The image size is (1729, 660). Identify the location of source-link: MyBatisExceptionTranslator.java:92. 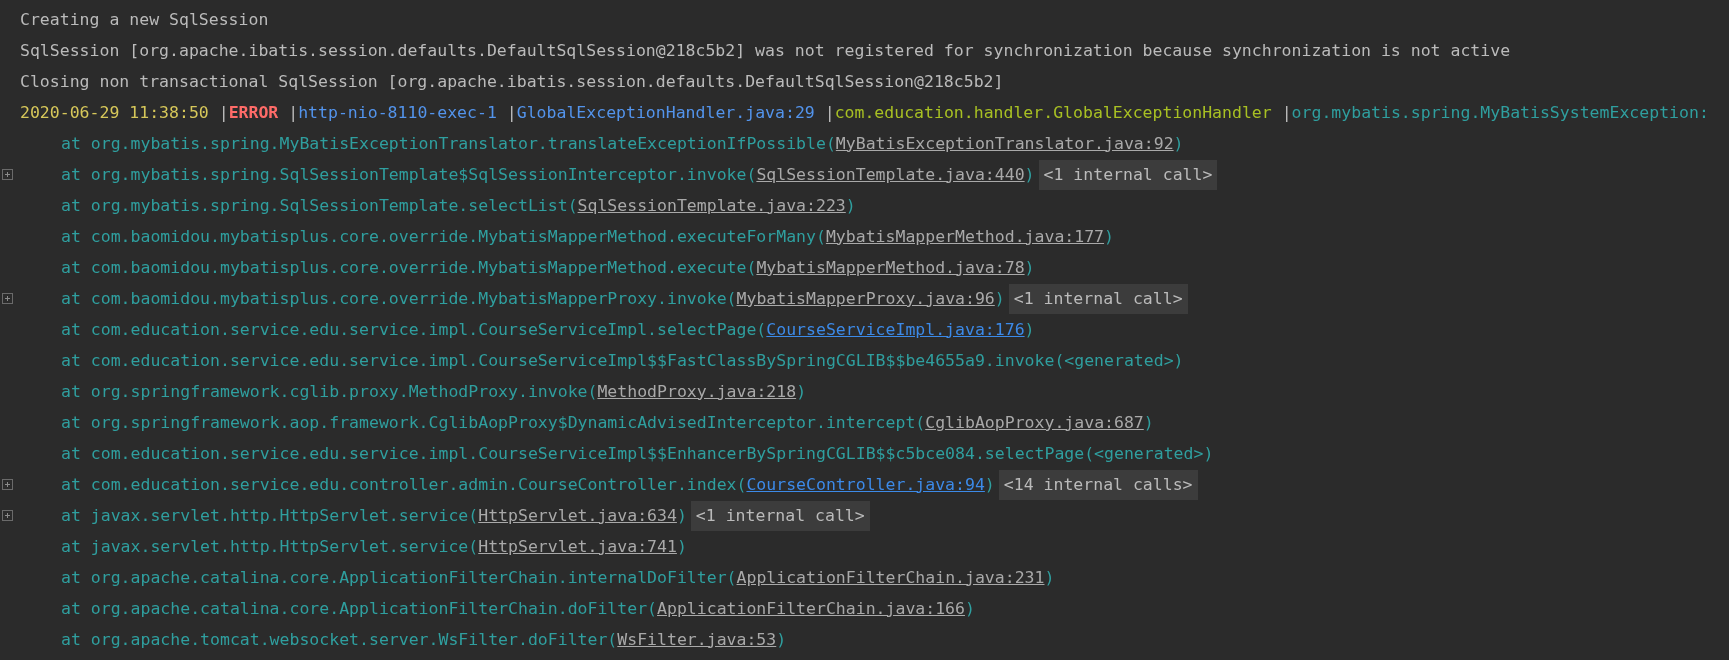
(1004, 143).